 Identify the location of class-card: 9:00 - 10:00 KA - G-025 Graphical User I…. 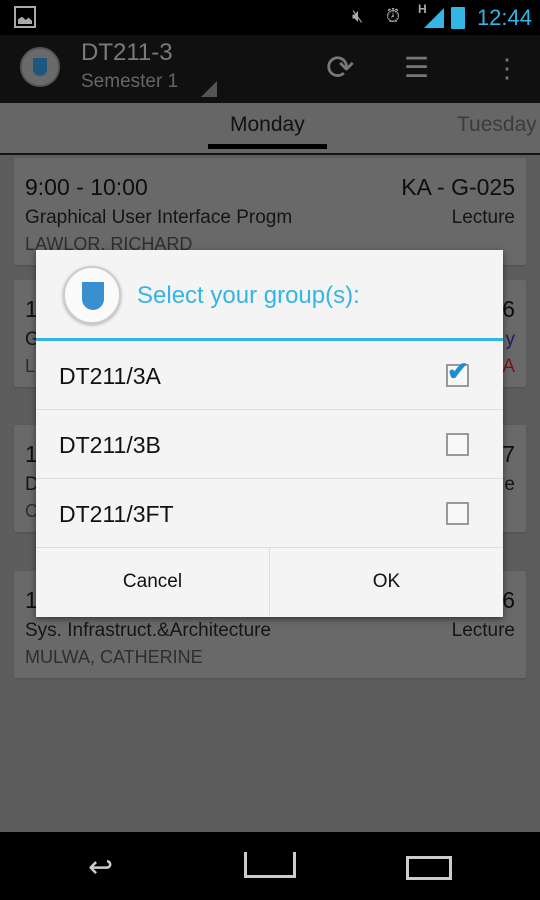
(270, 211).